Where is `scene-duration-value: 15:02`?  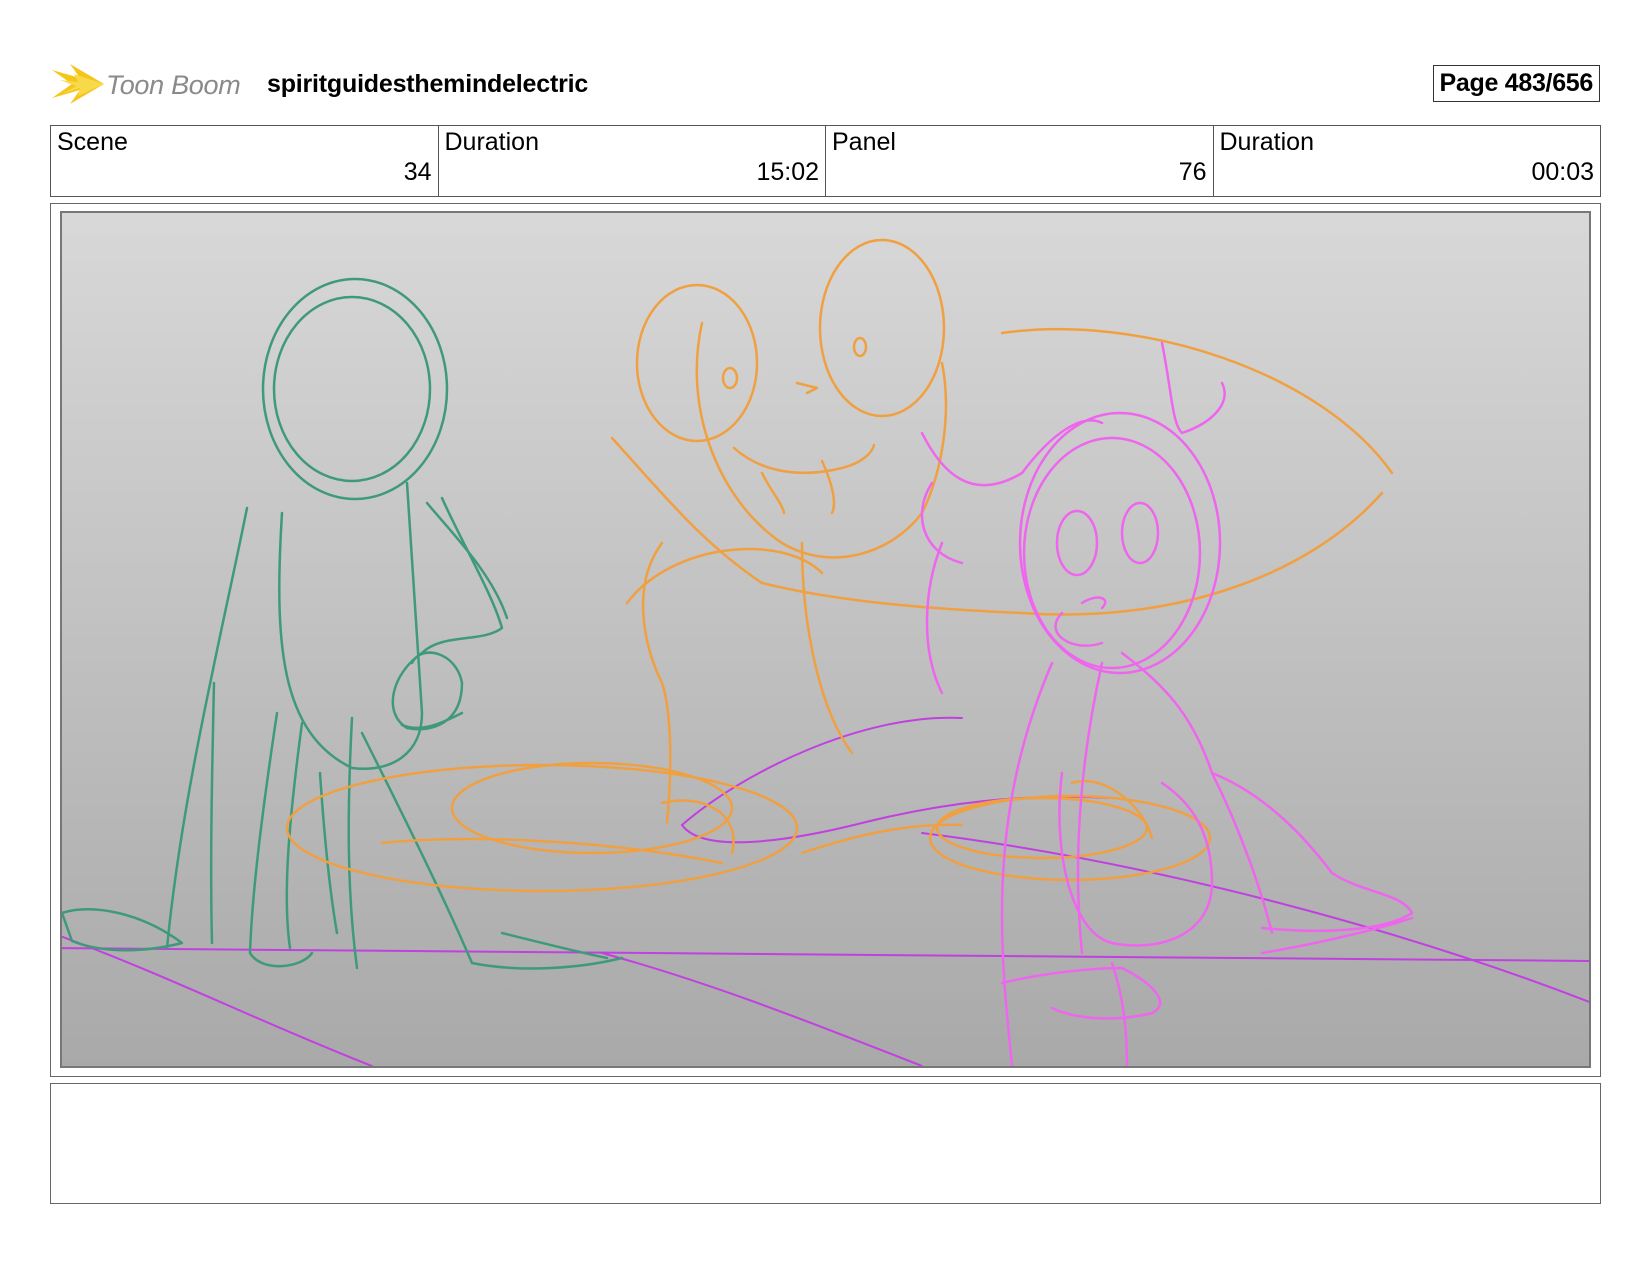 scene-duration-value: 15:02 is located at coordinates (787, 172).